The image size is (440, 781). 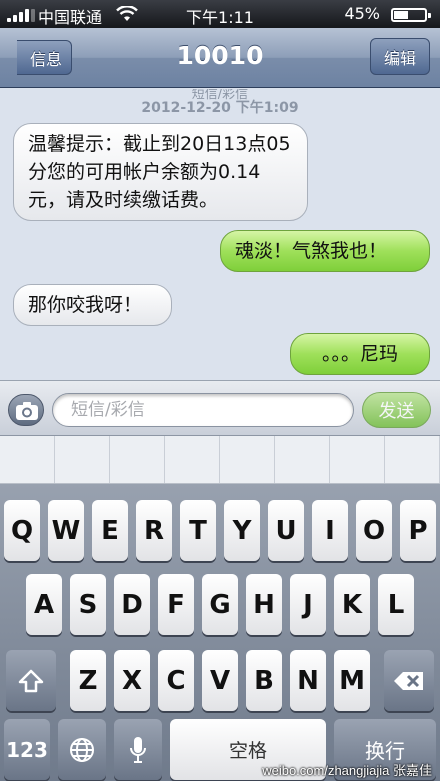 I want to click on key-e: E, so click(x=110, y=530).